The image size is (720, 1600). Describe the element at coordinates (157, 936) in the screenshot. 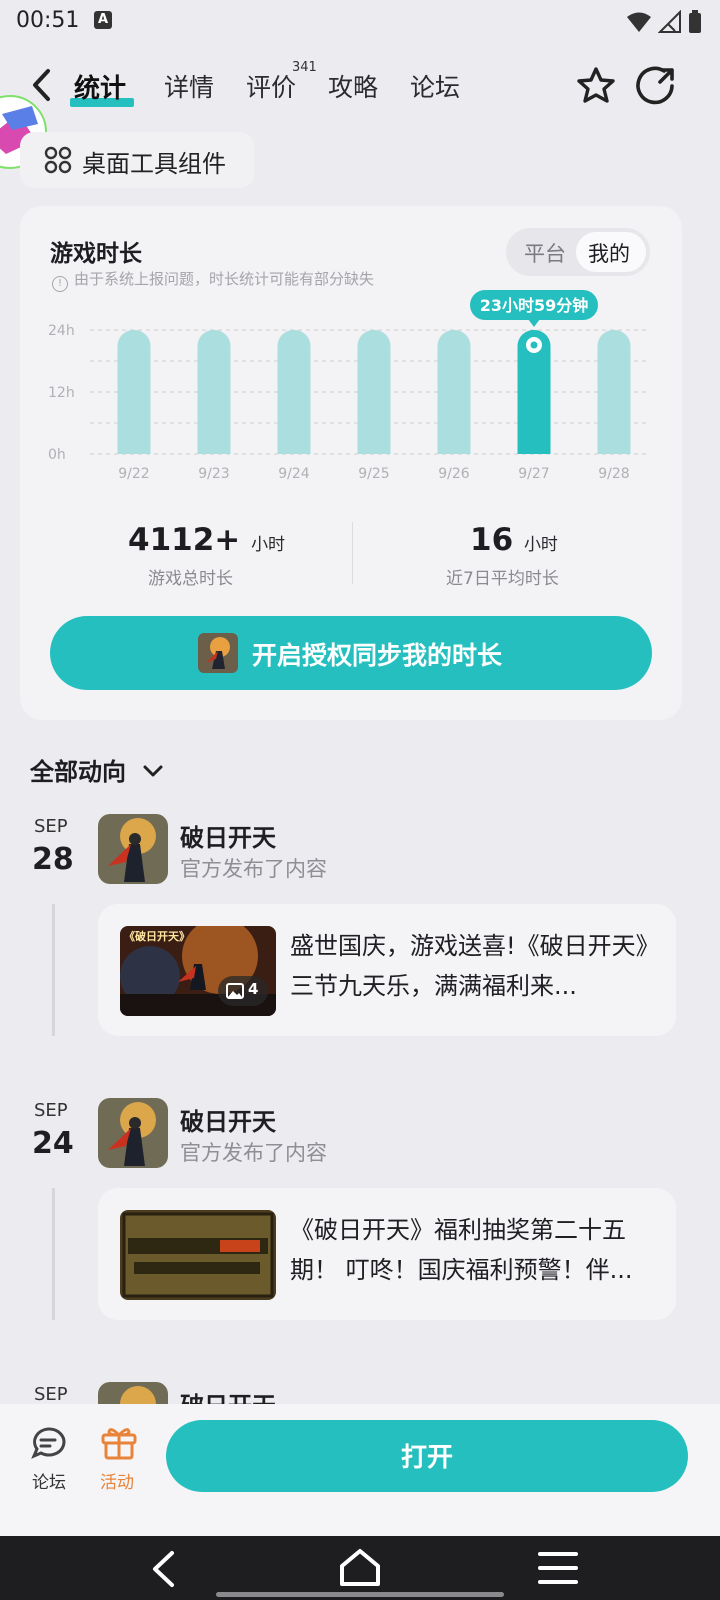

I see `post-image-title: 《破日开天》` at that location.